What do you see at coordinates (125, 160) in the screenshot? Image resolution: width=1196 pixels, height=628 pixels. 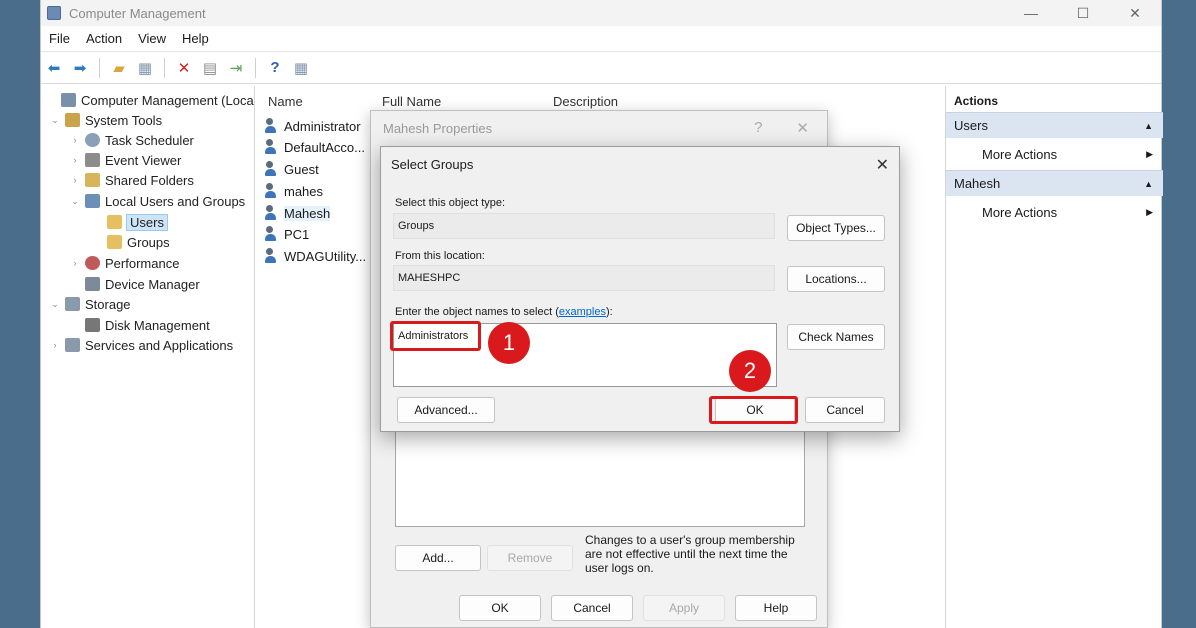 I see `tree-item-event-viewer: › Event Viewer` at bounding box center [125, 160].